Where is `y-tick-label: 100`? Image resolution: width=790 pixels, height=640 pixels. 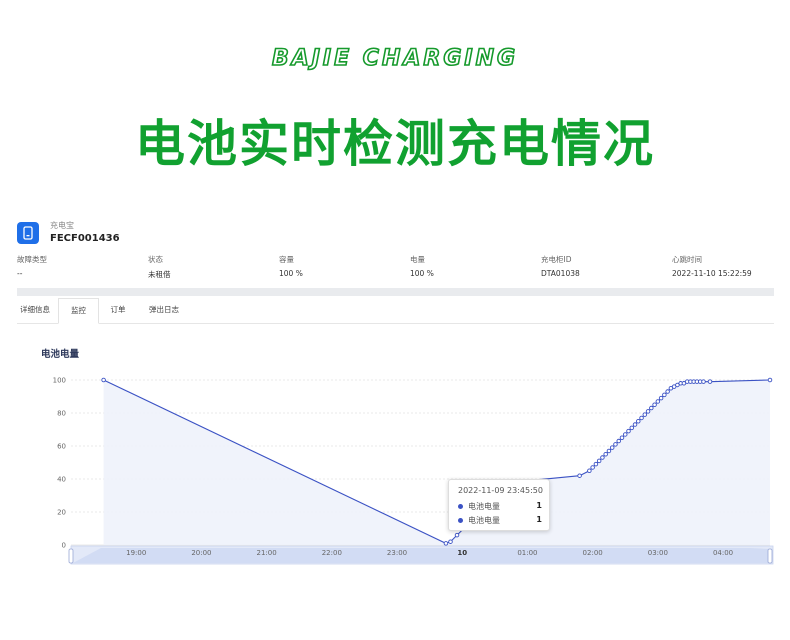 y-tick-label: 100 is located at coordinates (59, 381).